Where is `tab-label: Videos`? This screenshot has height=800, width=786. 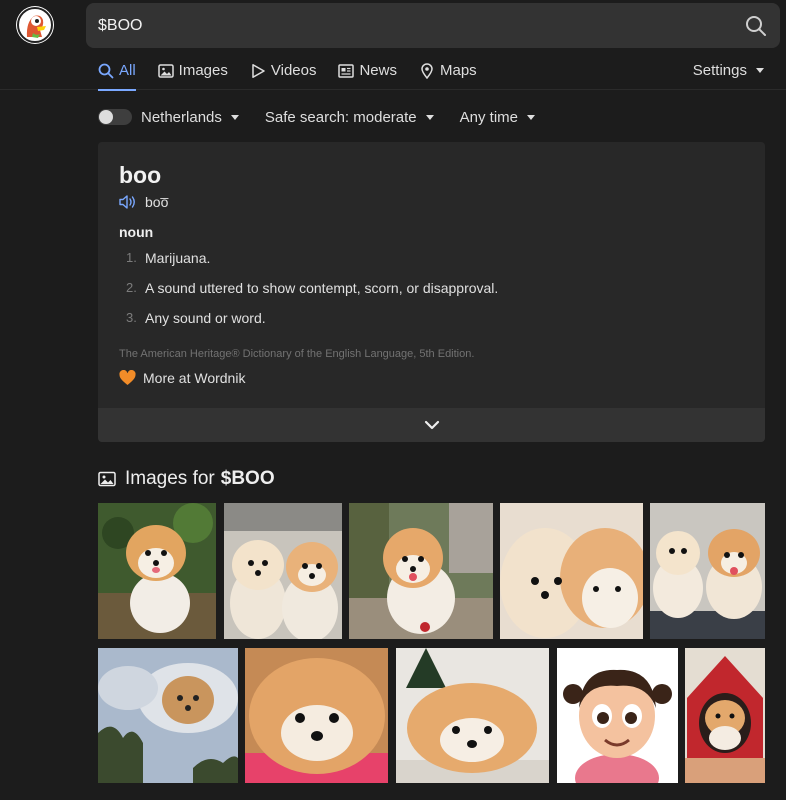
tab-label: Videos is located at coordinates (293, 70).